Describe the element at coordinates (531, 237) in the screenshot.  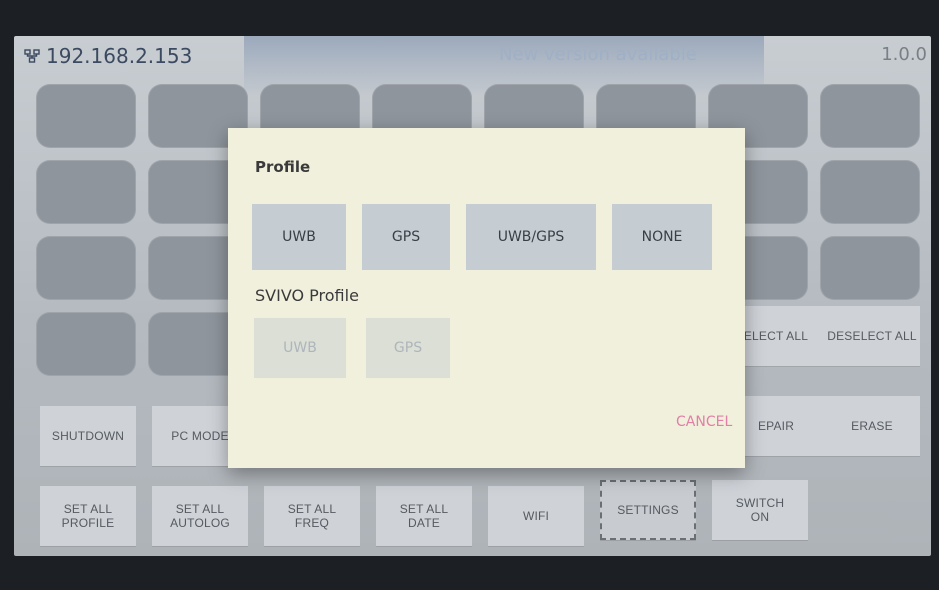
I see `profile-option-uwb-gps: UWB/GPS` at that location.